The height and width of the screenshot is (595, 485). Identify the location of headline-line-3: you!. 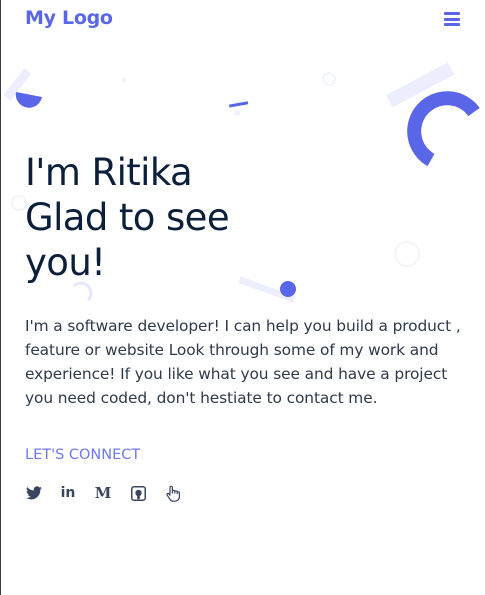
(65, 262).